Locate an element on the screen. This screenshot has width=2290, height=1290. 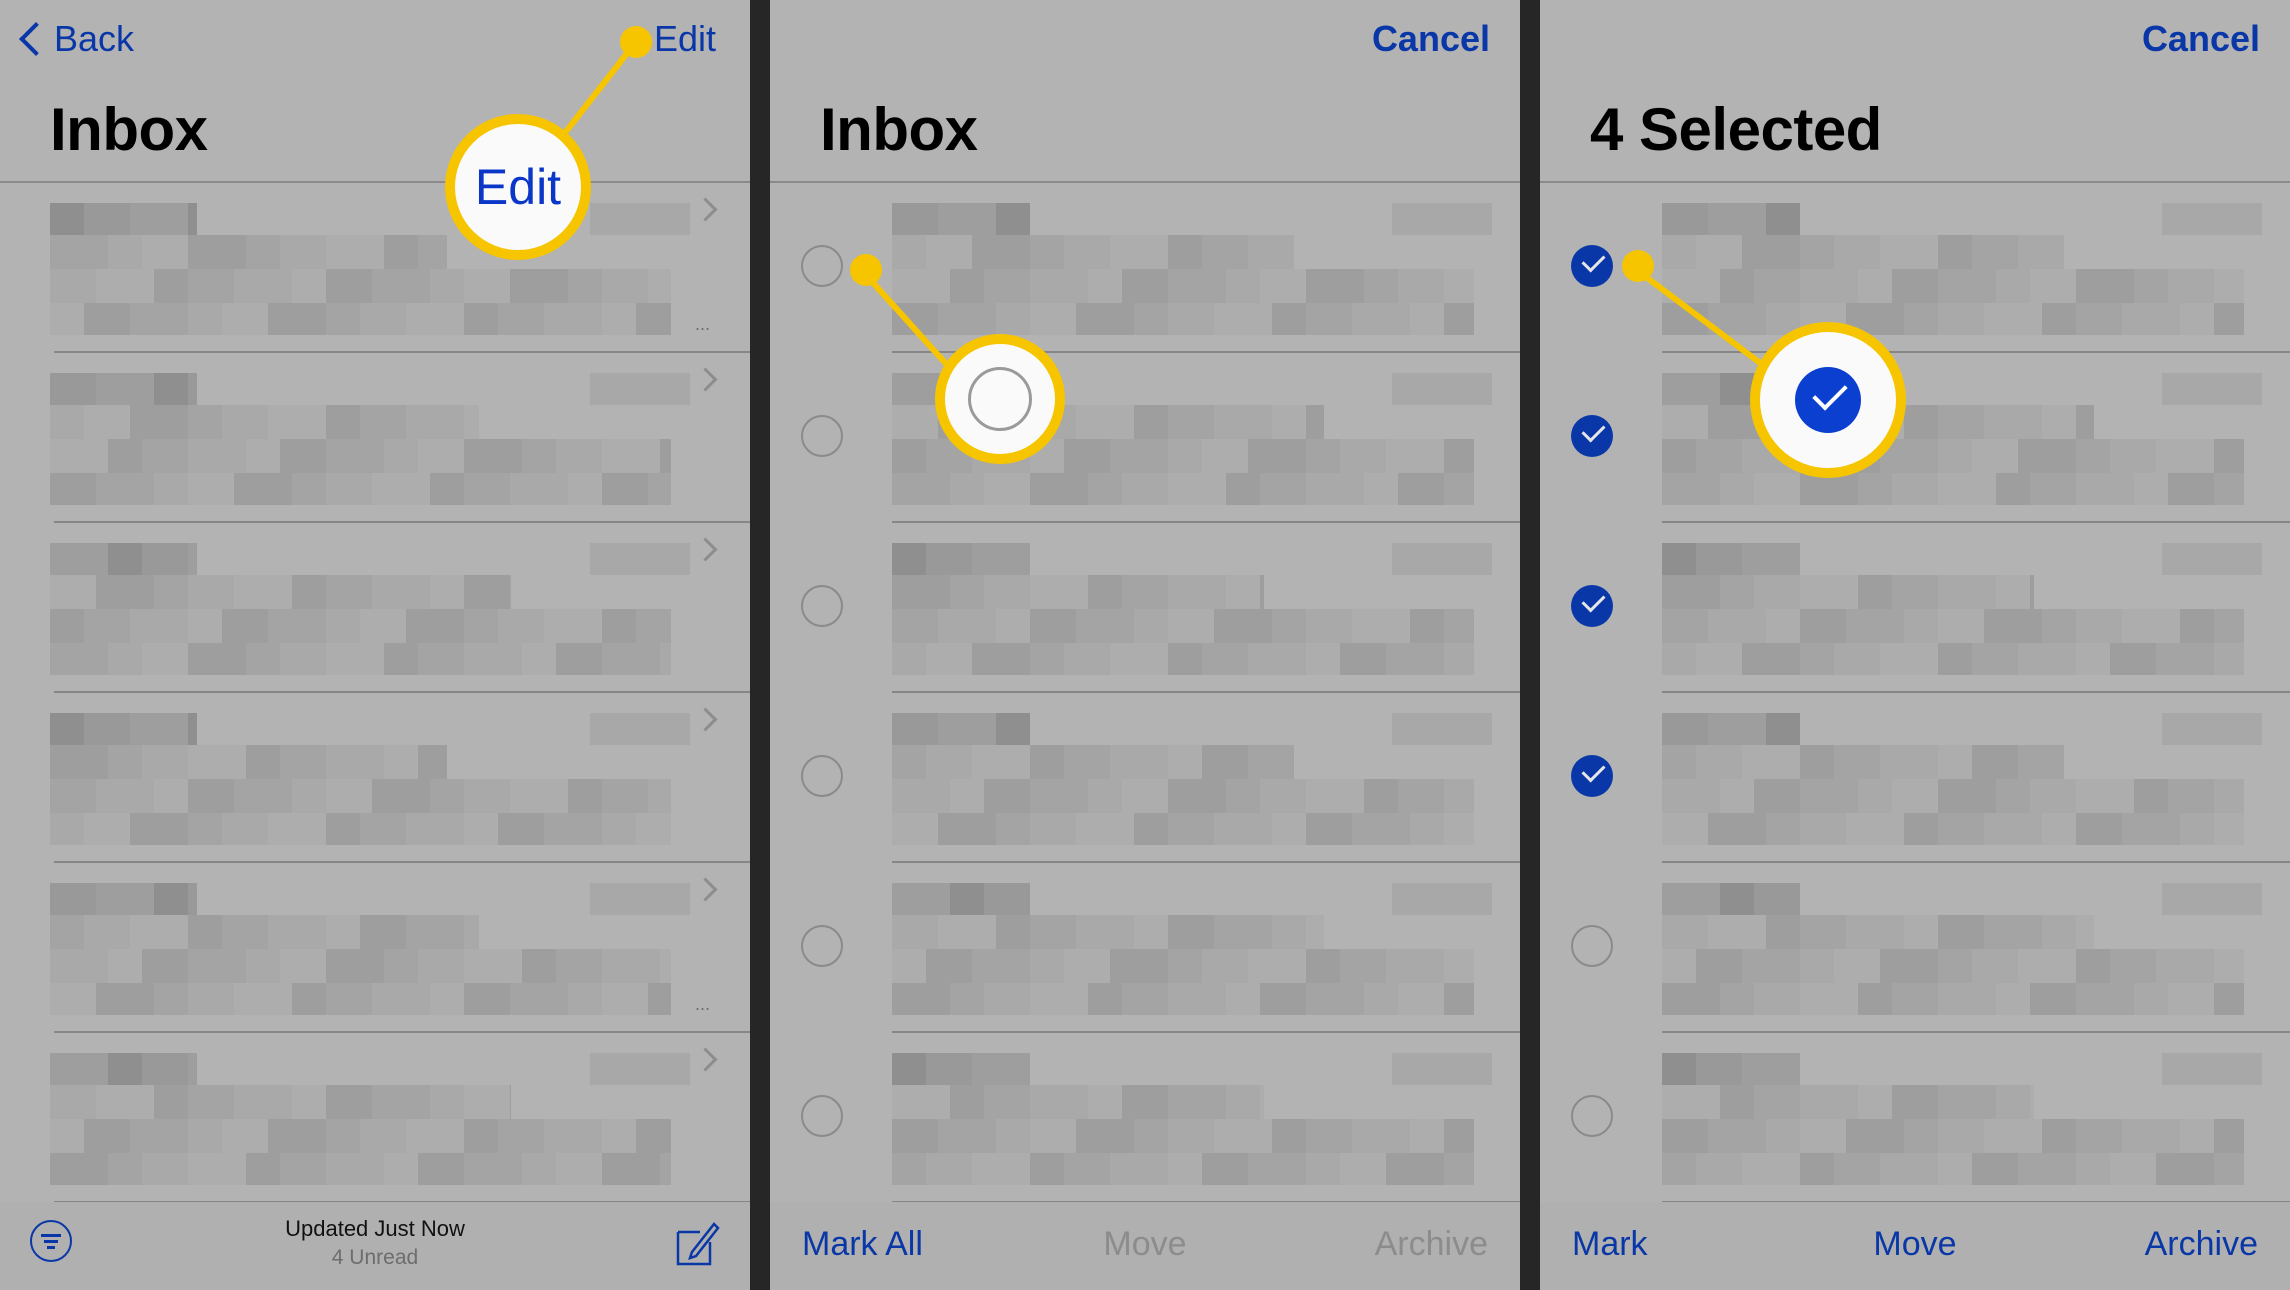
edit-callout-label: Edit is located at coordinates (518, 187).